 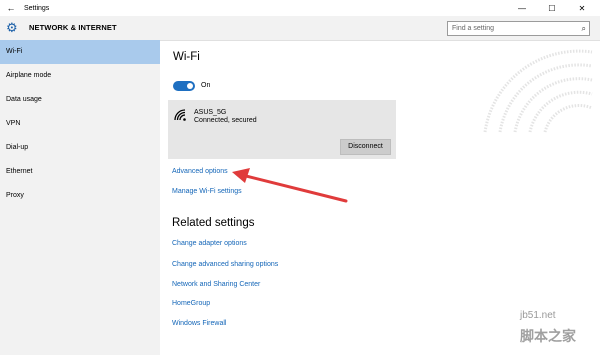 I want to click on toggle-knob, so click(x=190, y=86).